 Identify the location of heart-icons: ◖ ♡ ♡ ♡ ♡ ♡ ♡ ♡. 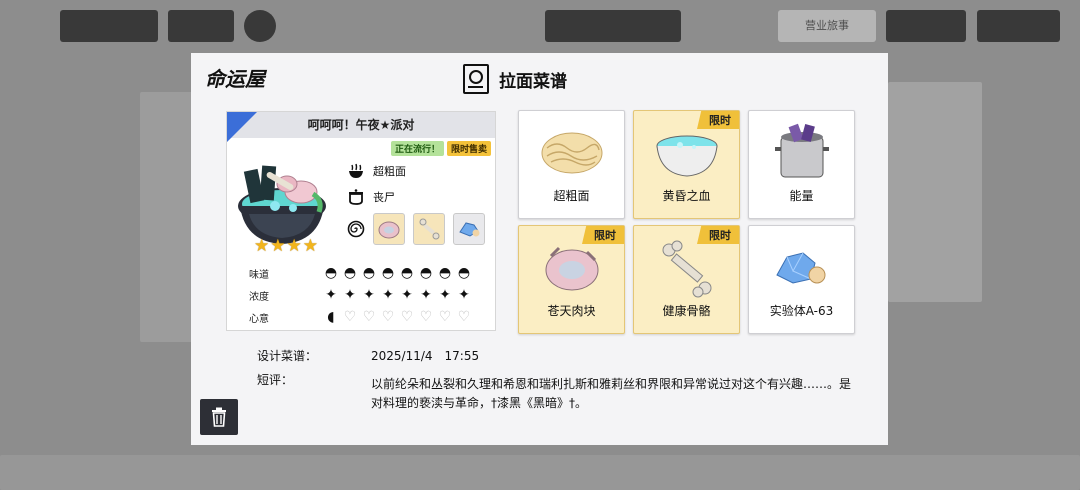
(399, 317).